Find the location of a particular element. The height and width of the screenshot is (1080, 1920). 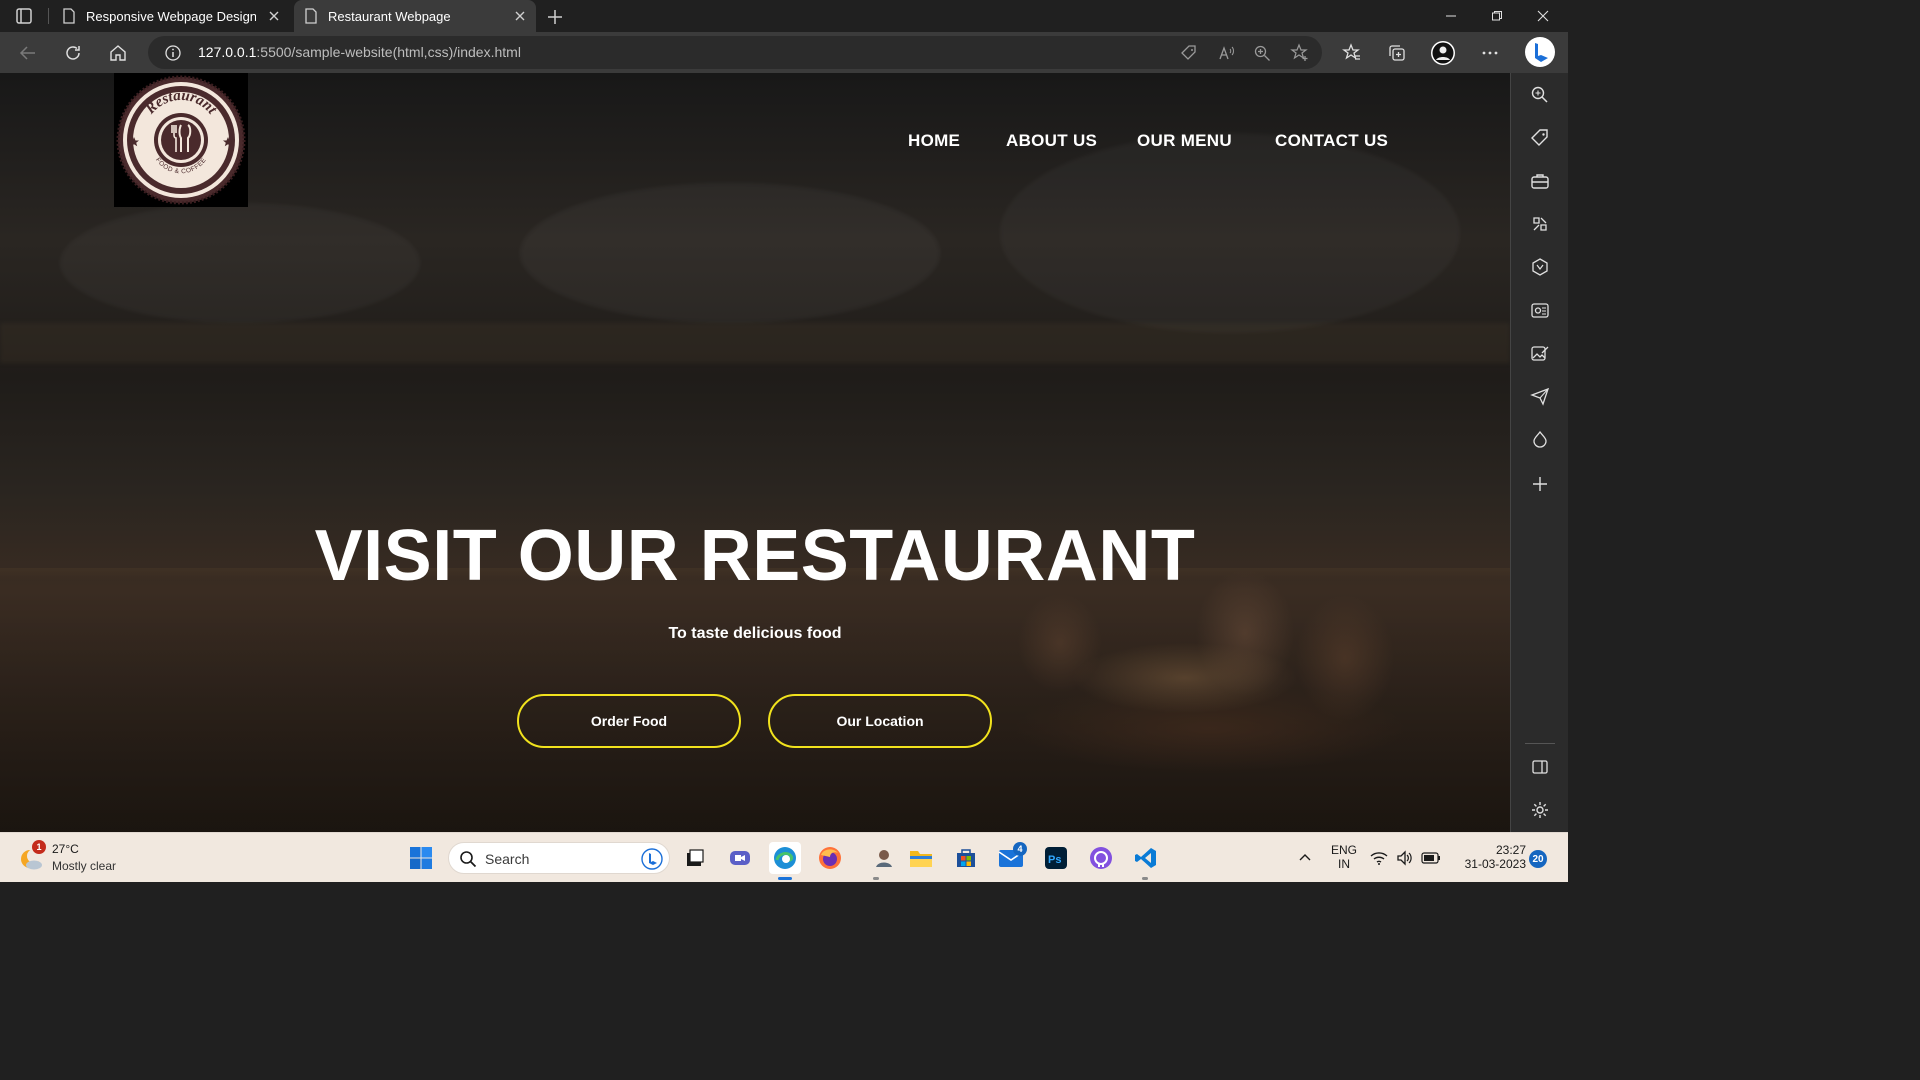

shopping-tag-icon is located at coordinates (1540, 138).